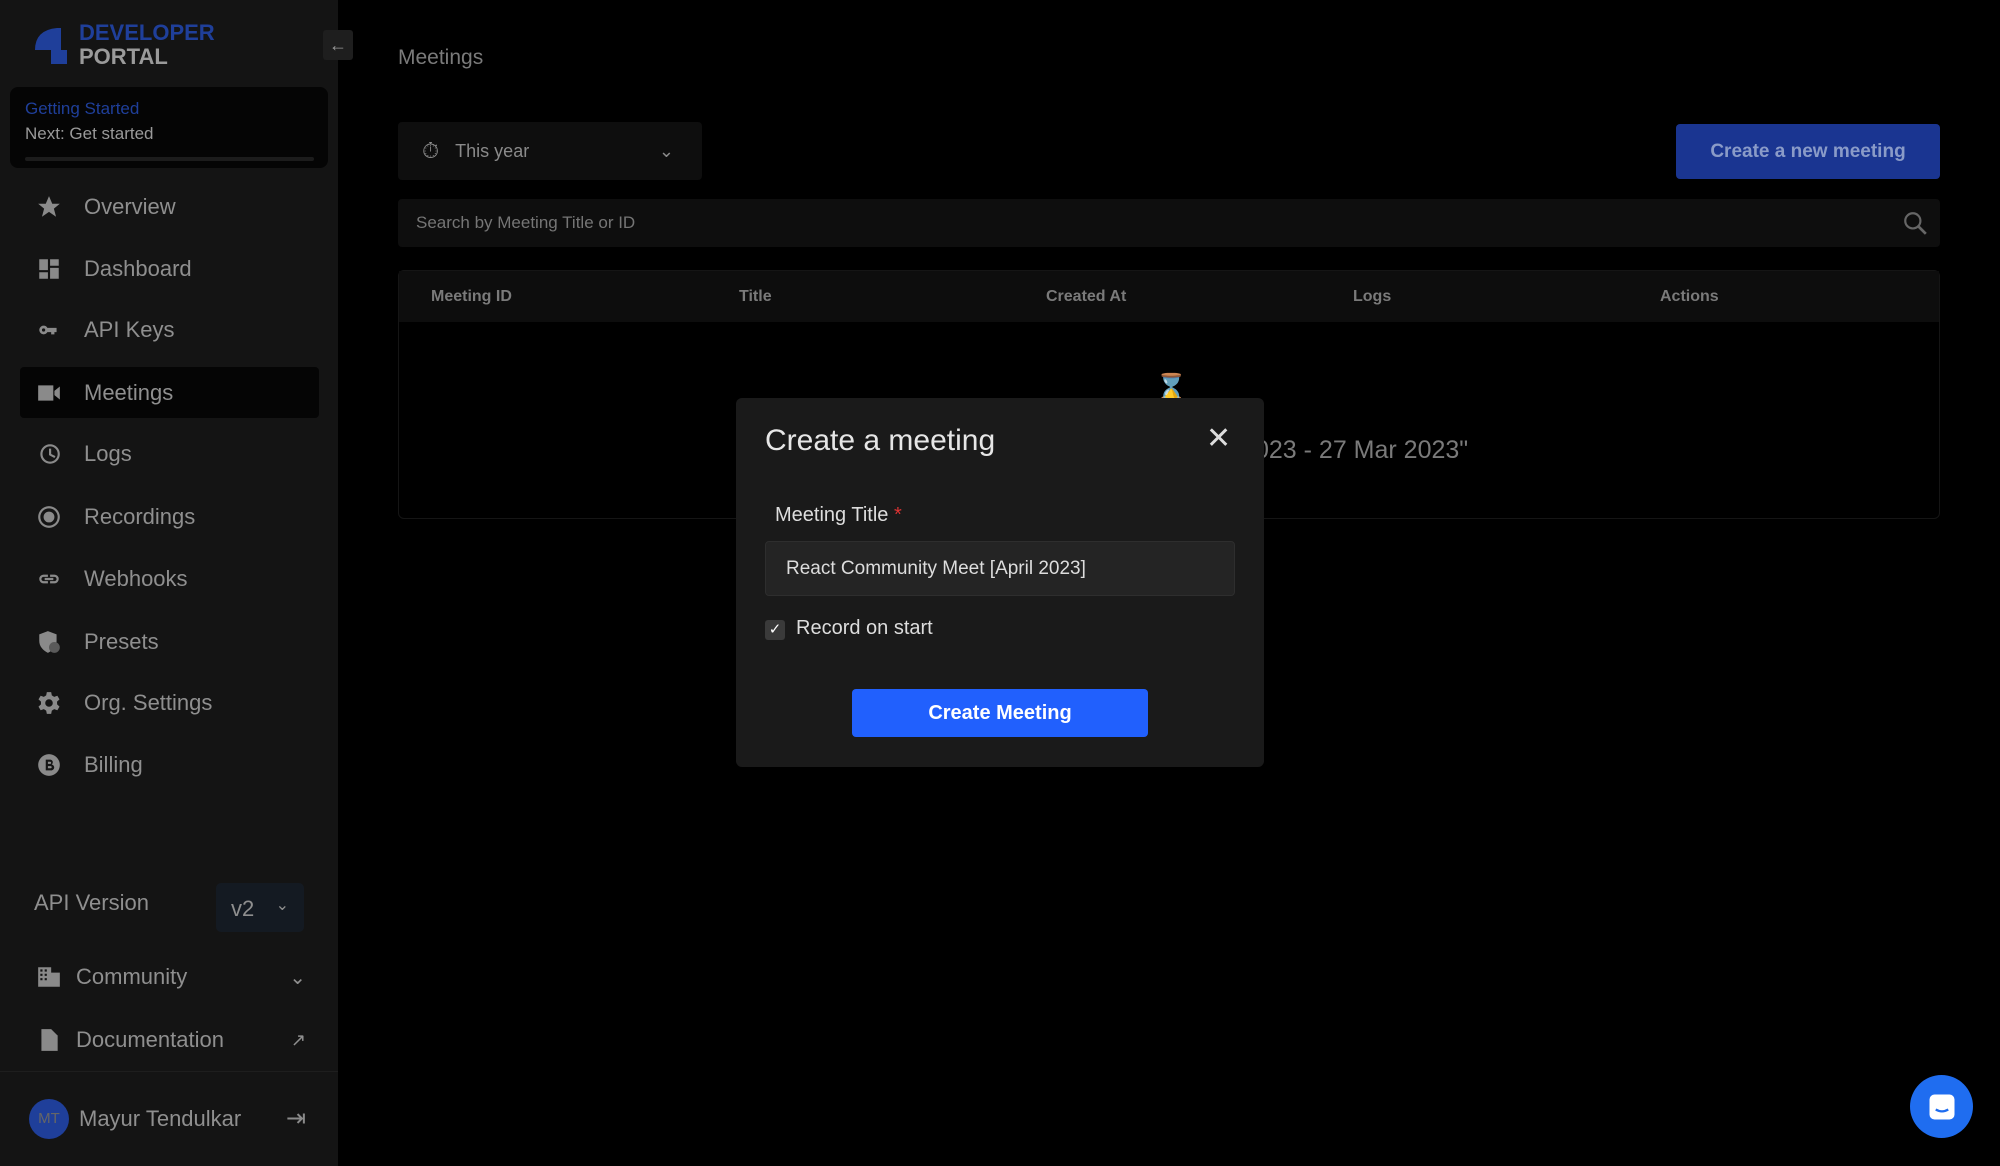 The height and width of the screenshot is (1166, 2000). I want to click on getting-started-card: Getting Started Next: Get started, so click(169, 127).